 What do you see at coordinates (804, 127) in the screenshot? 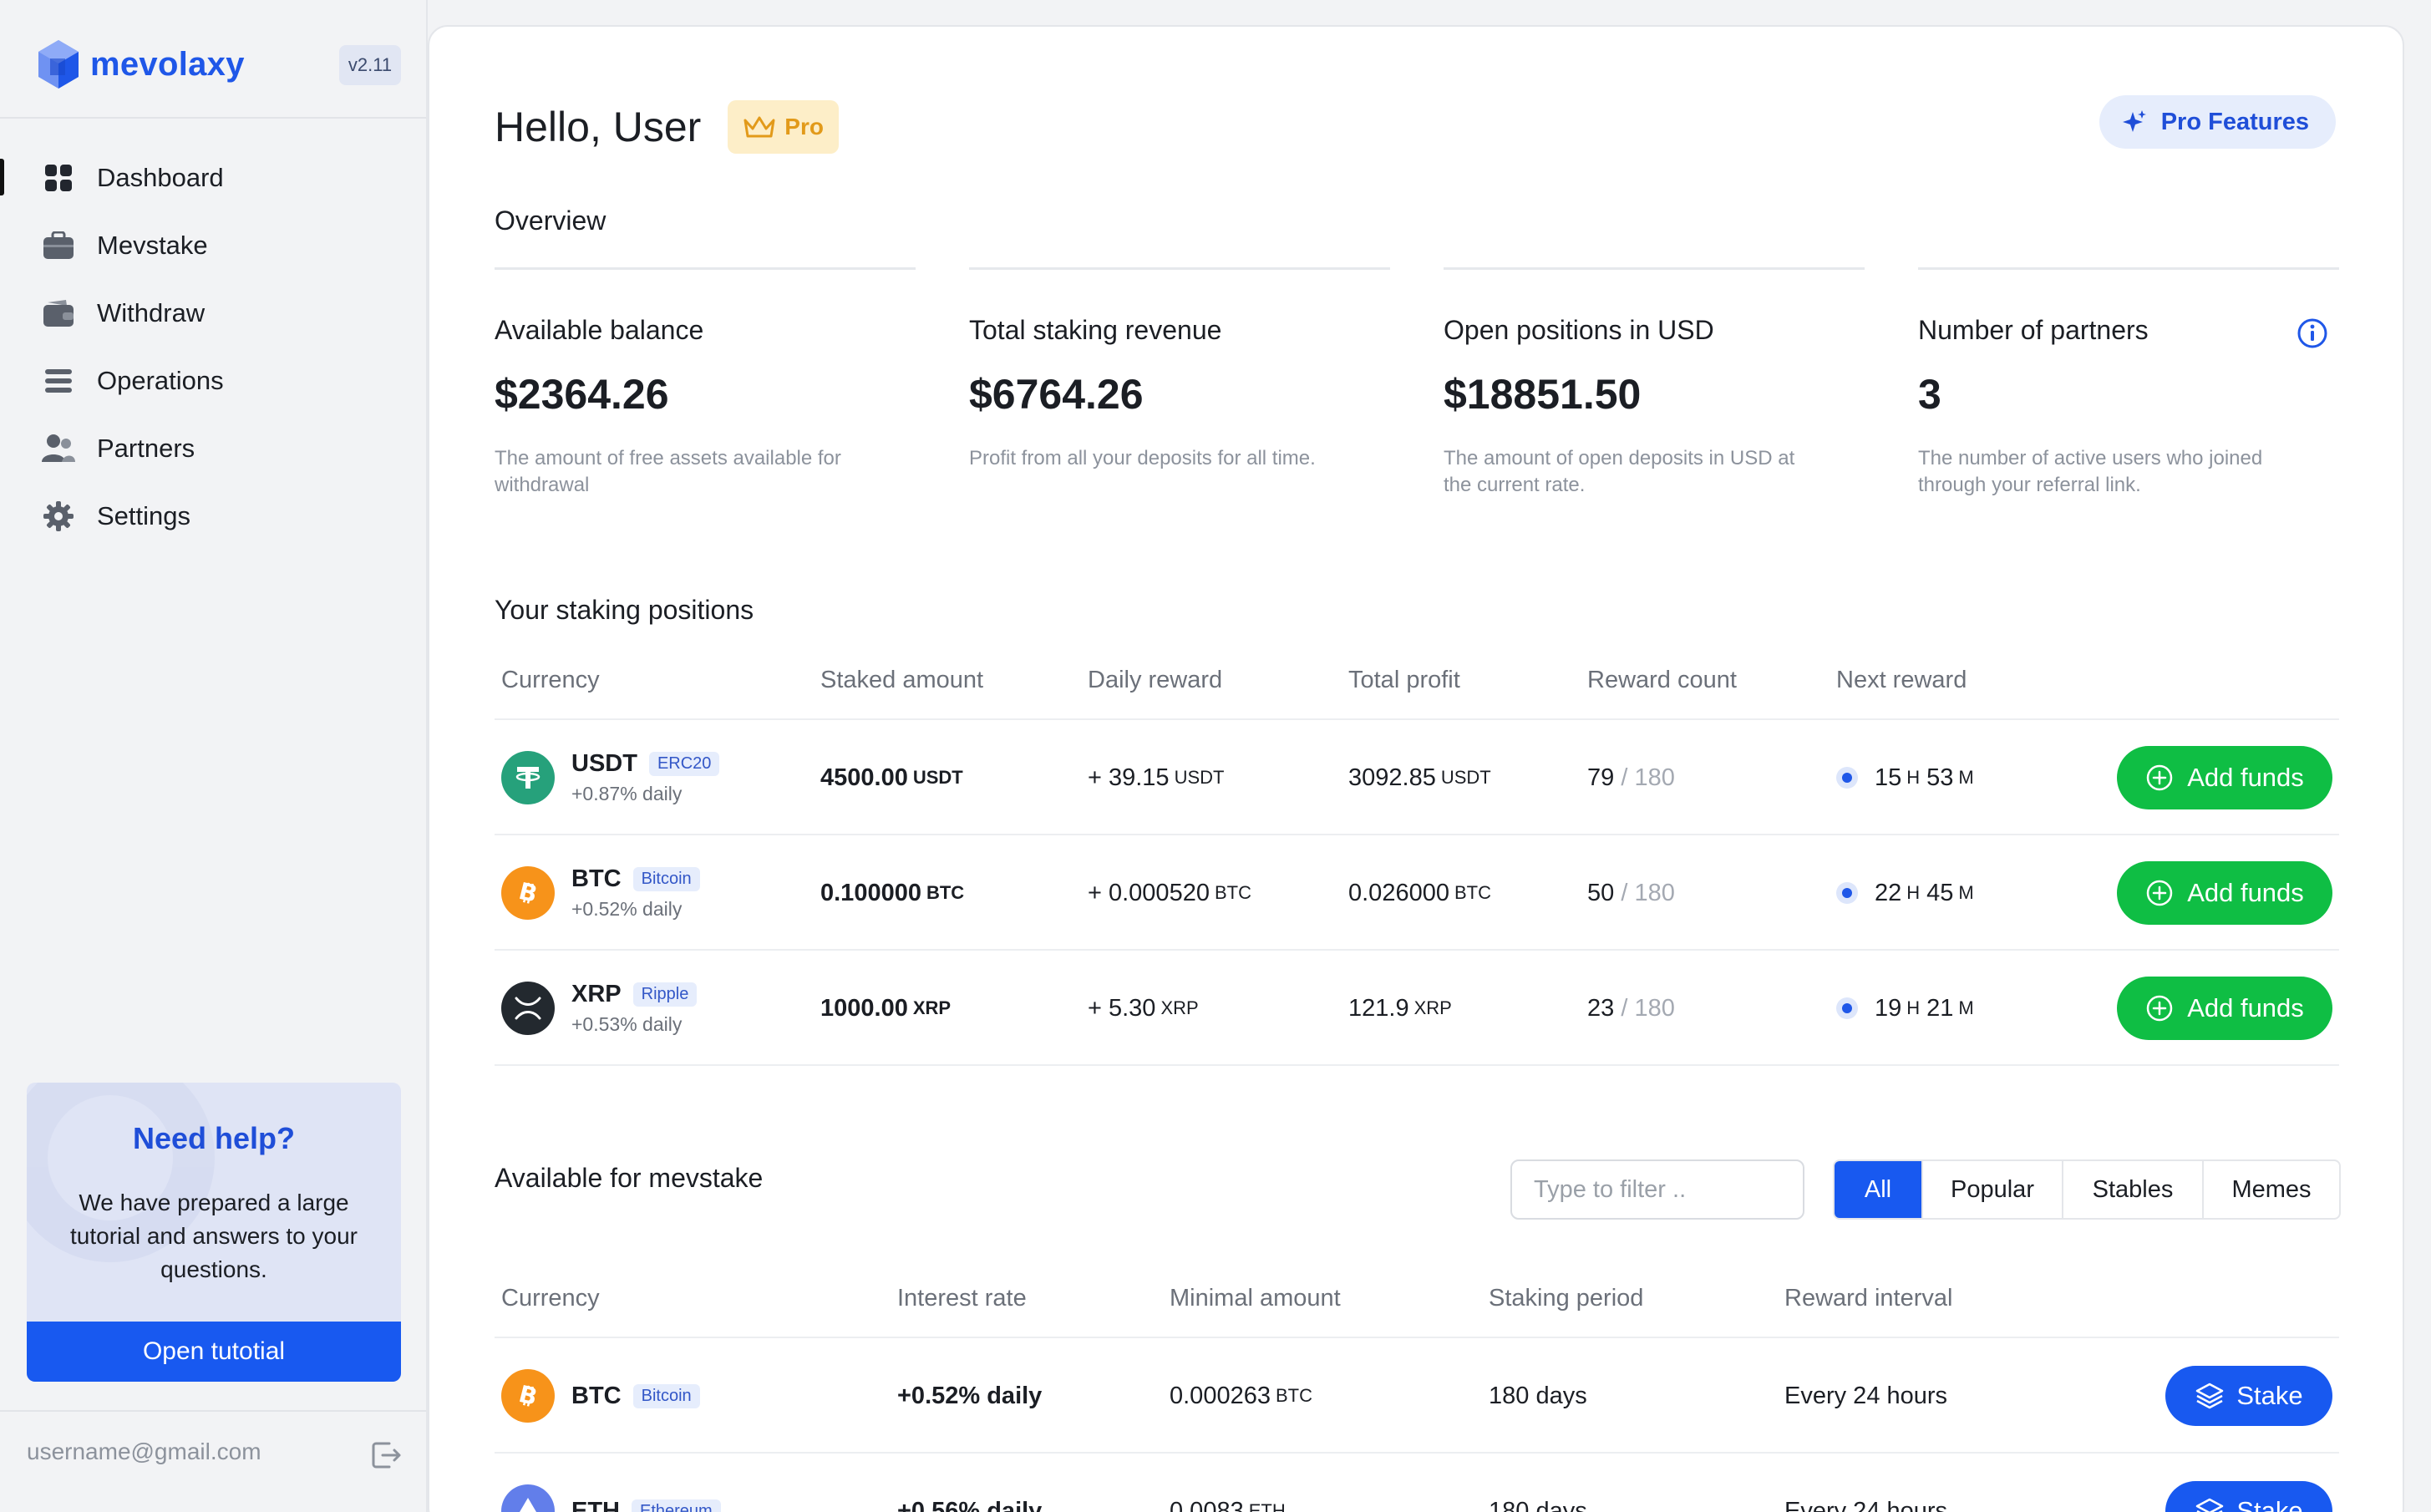
I see `pro-badge-label: Pro` at bounding box center [804, 127].